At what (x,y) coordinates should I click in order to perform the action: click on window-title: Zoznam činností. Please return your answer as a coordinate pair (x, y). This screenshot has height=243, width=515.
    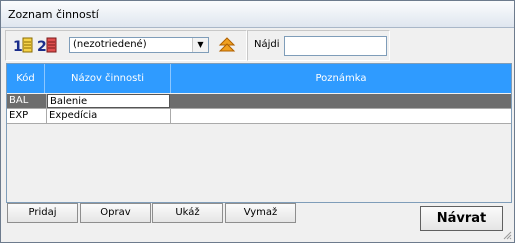
    Looking at the image, I should click on (53, 14).